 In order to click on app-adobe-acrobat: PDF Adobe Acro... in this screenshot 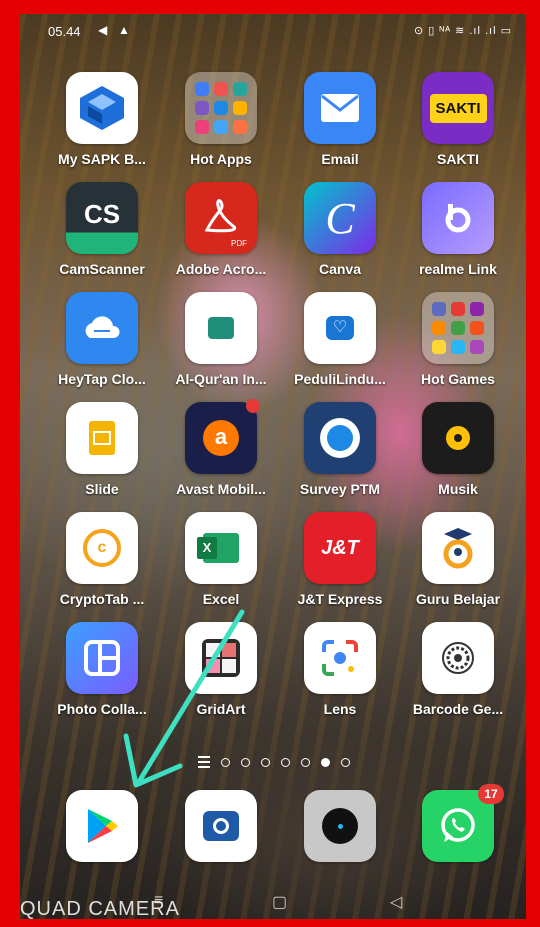, I will do `click(221, 229)`.